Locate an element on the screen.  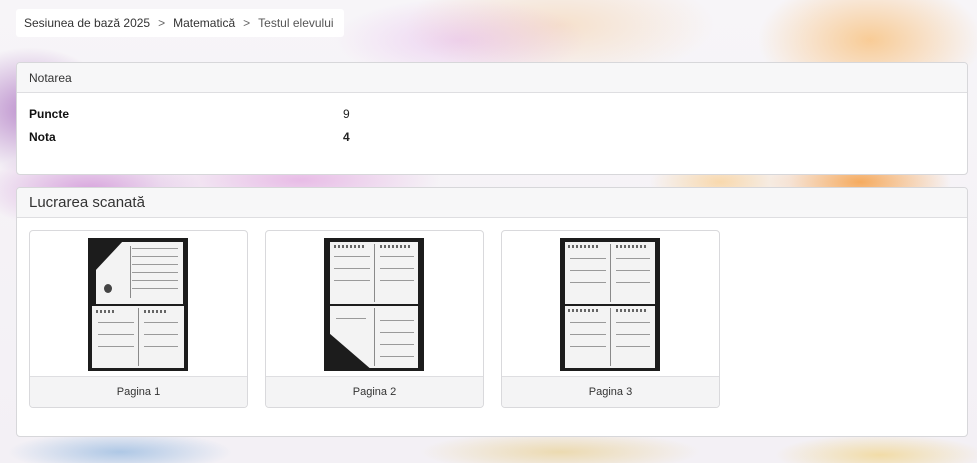
points-label: Puncte is located at coordinates (49, 114).